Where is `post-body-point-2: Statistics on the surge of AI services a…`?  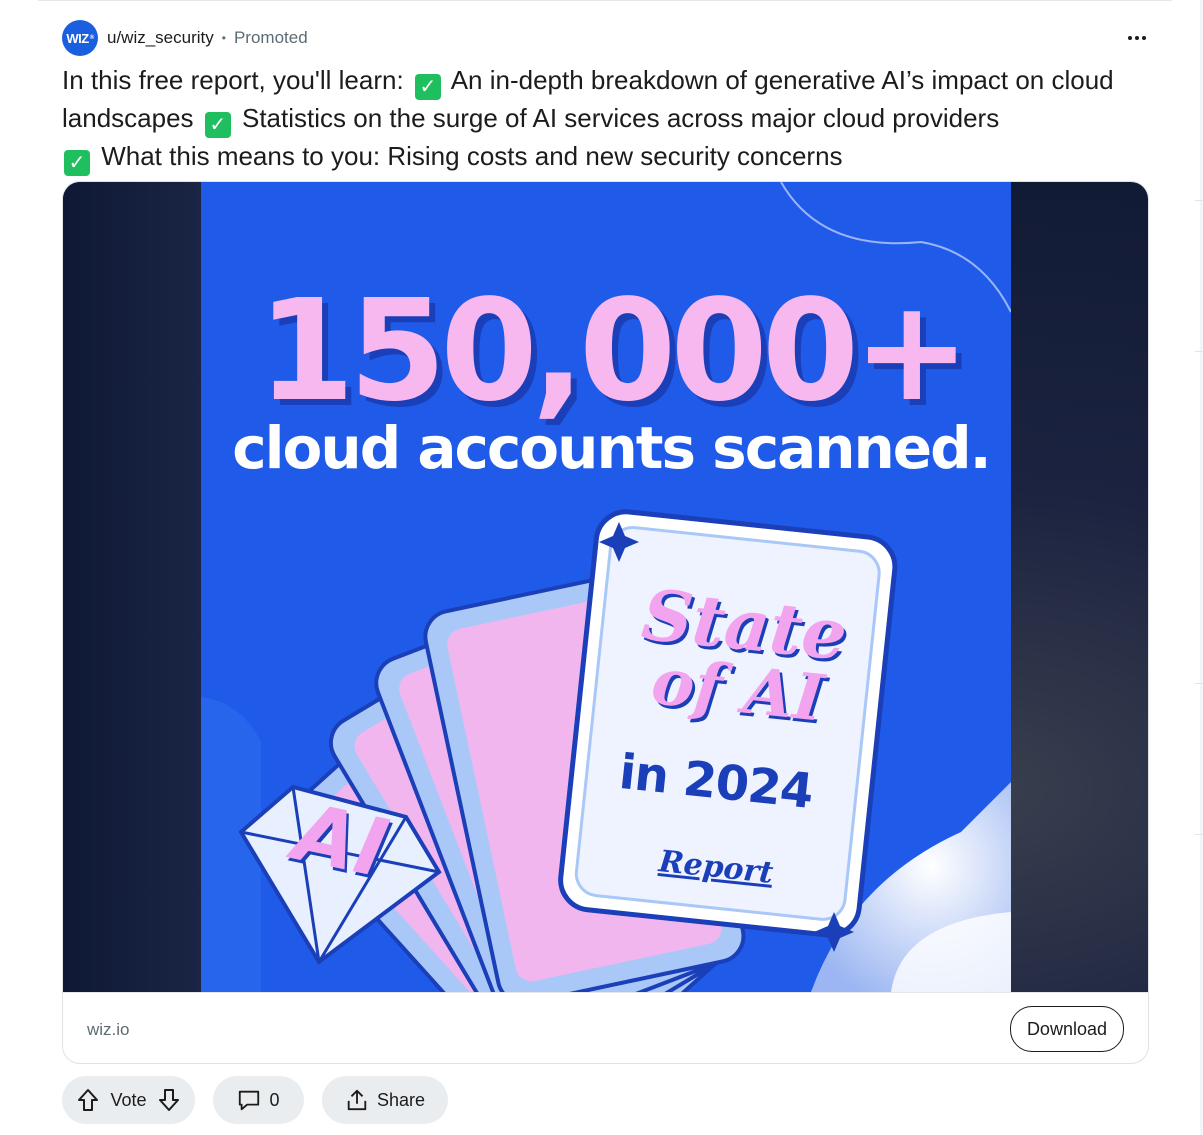
post-body-point-2: Statistics on the surge of AI services a… is located at coordinates (617, 118).